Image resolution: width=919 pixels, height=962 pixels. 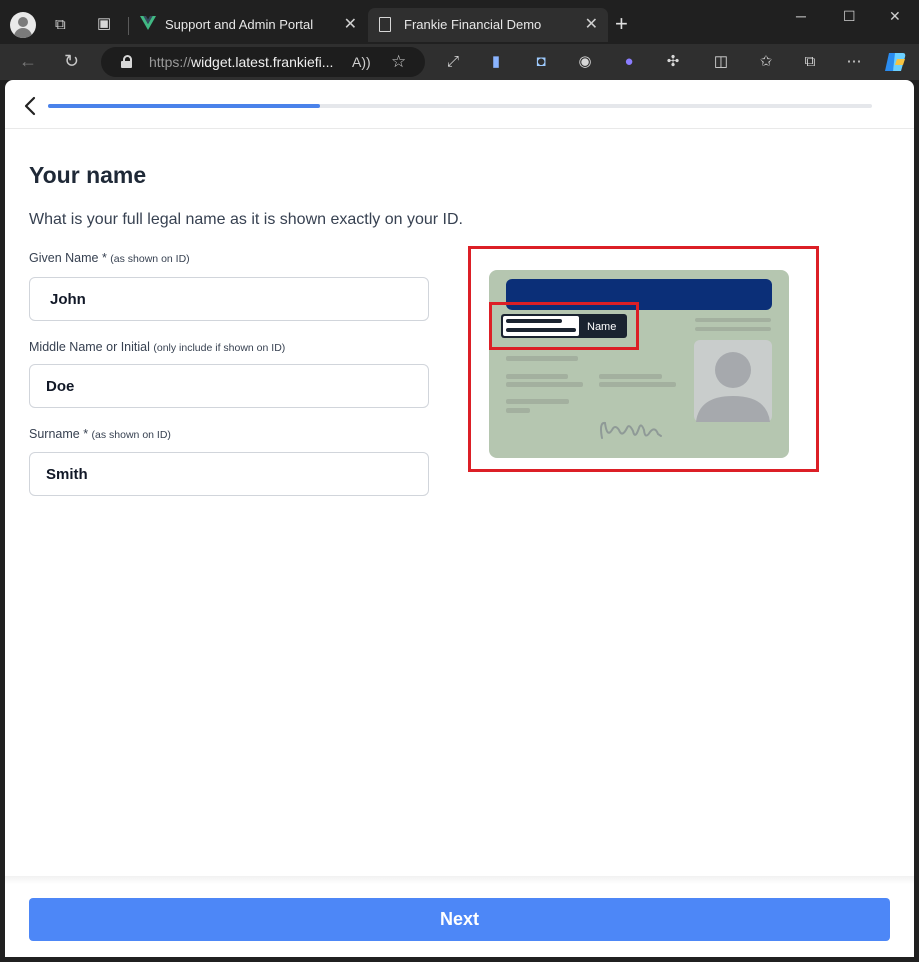 I want to click on copilot-icon, so click(x=895, y=62).